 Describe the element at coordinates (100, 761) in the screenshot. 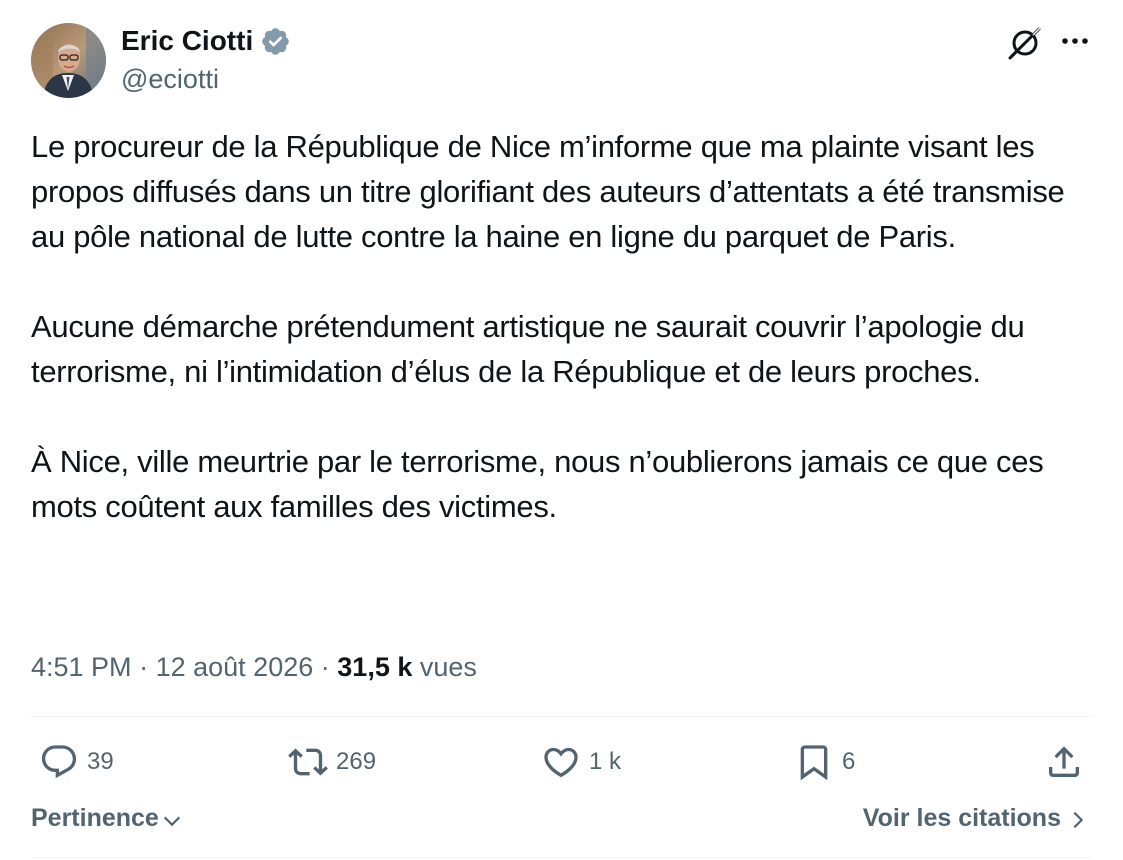

I see `reply-count: 39` at that location.